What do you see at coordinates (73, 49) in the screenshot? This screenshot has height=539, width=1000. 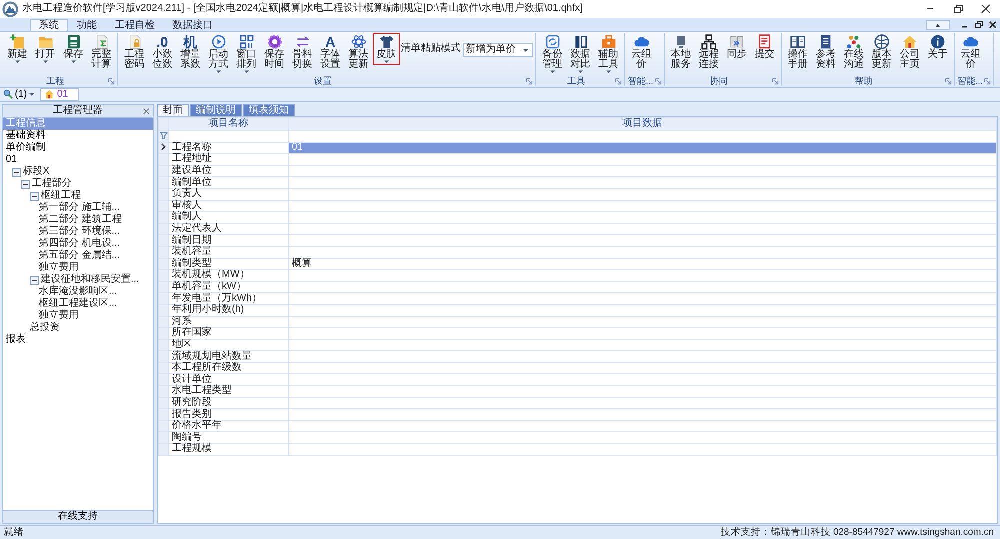 I see `ribbon-button: 保存` at bounding box center [73, 49].